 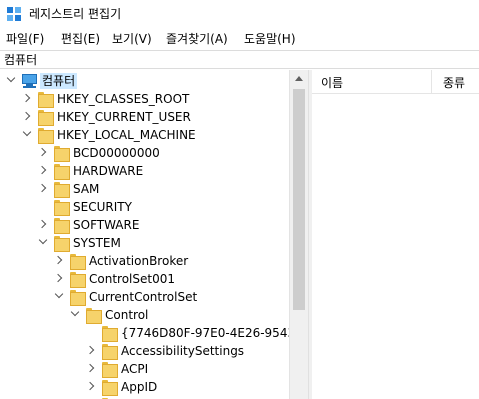 I want to click on tree-item-software: SOFTWARE, so click(x=144, y=225).